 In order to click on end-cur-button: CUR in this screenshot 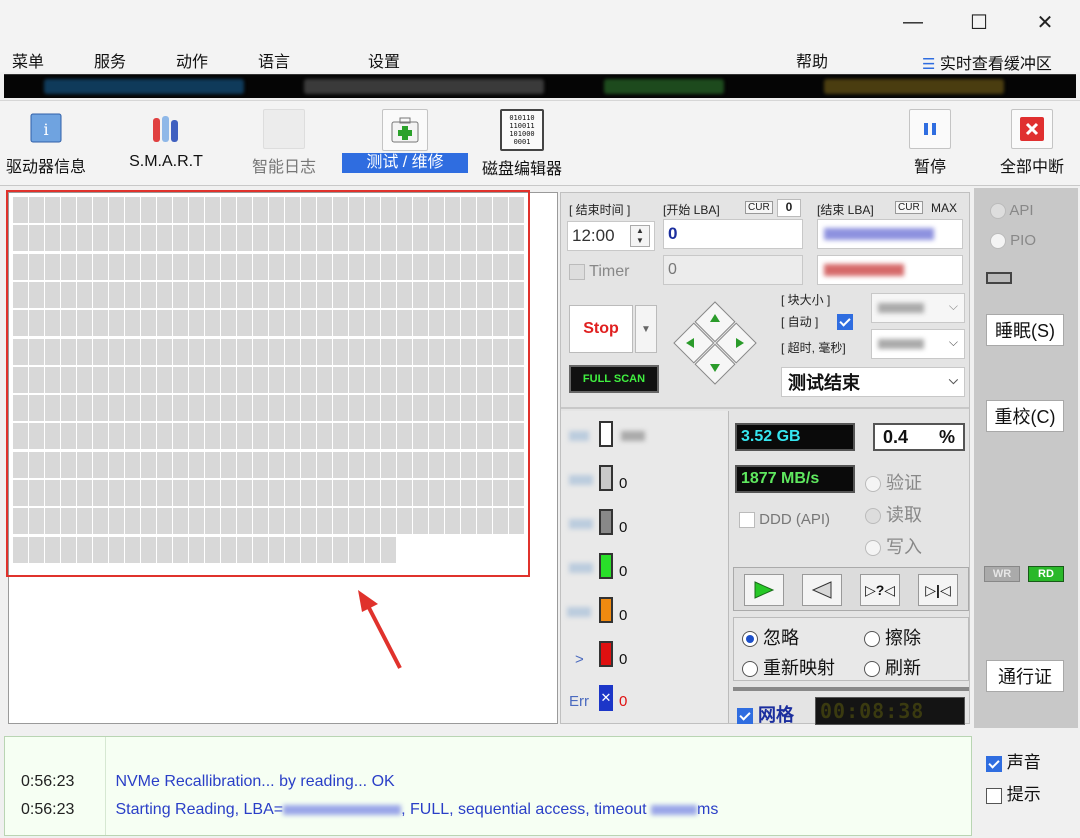, I will do `click(909, 207)`.